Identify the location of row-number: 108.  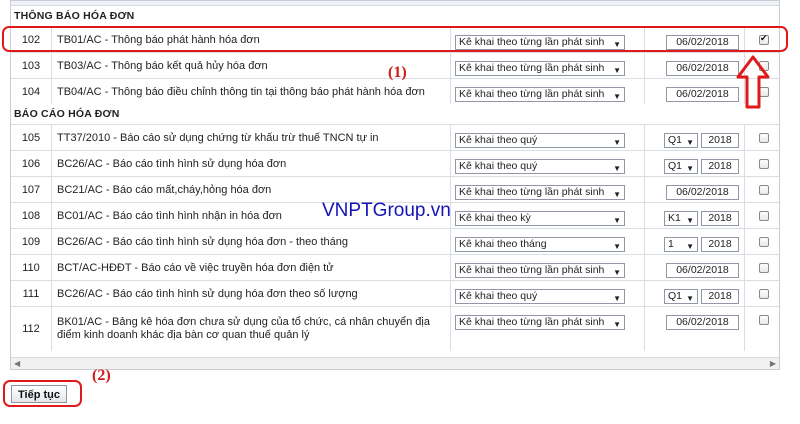
(31, 216).